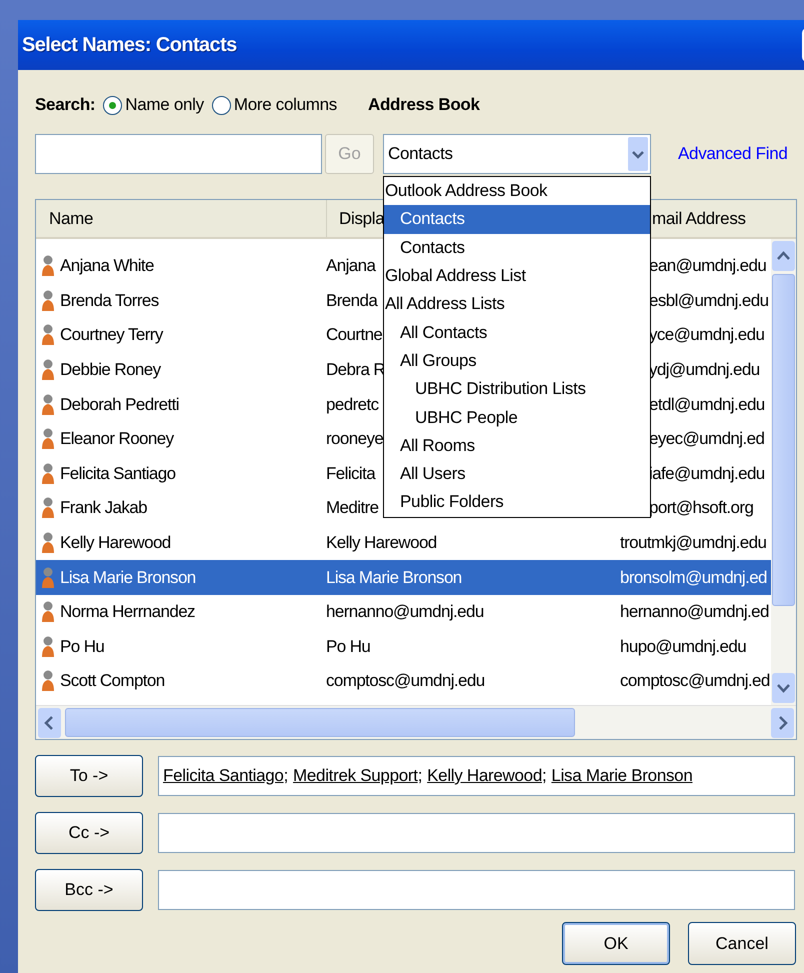  What do you see at coordinates (352, 301) in the screenshot?
I see `table-cell-text: Brenda` at bounding box center [352, 301].